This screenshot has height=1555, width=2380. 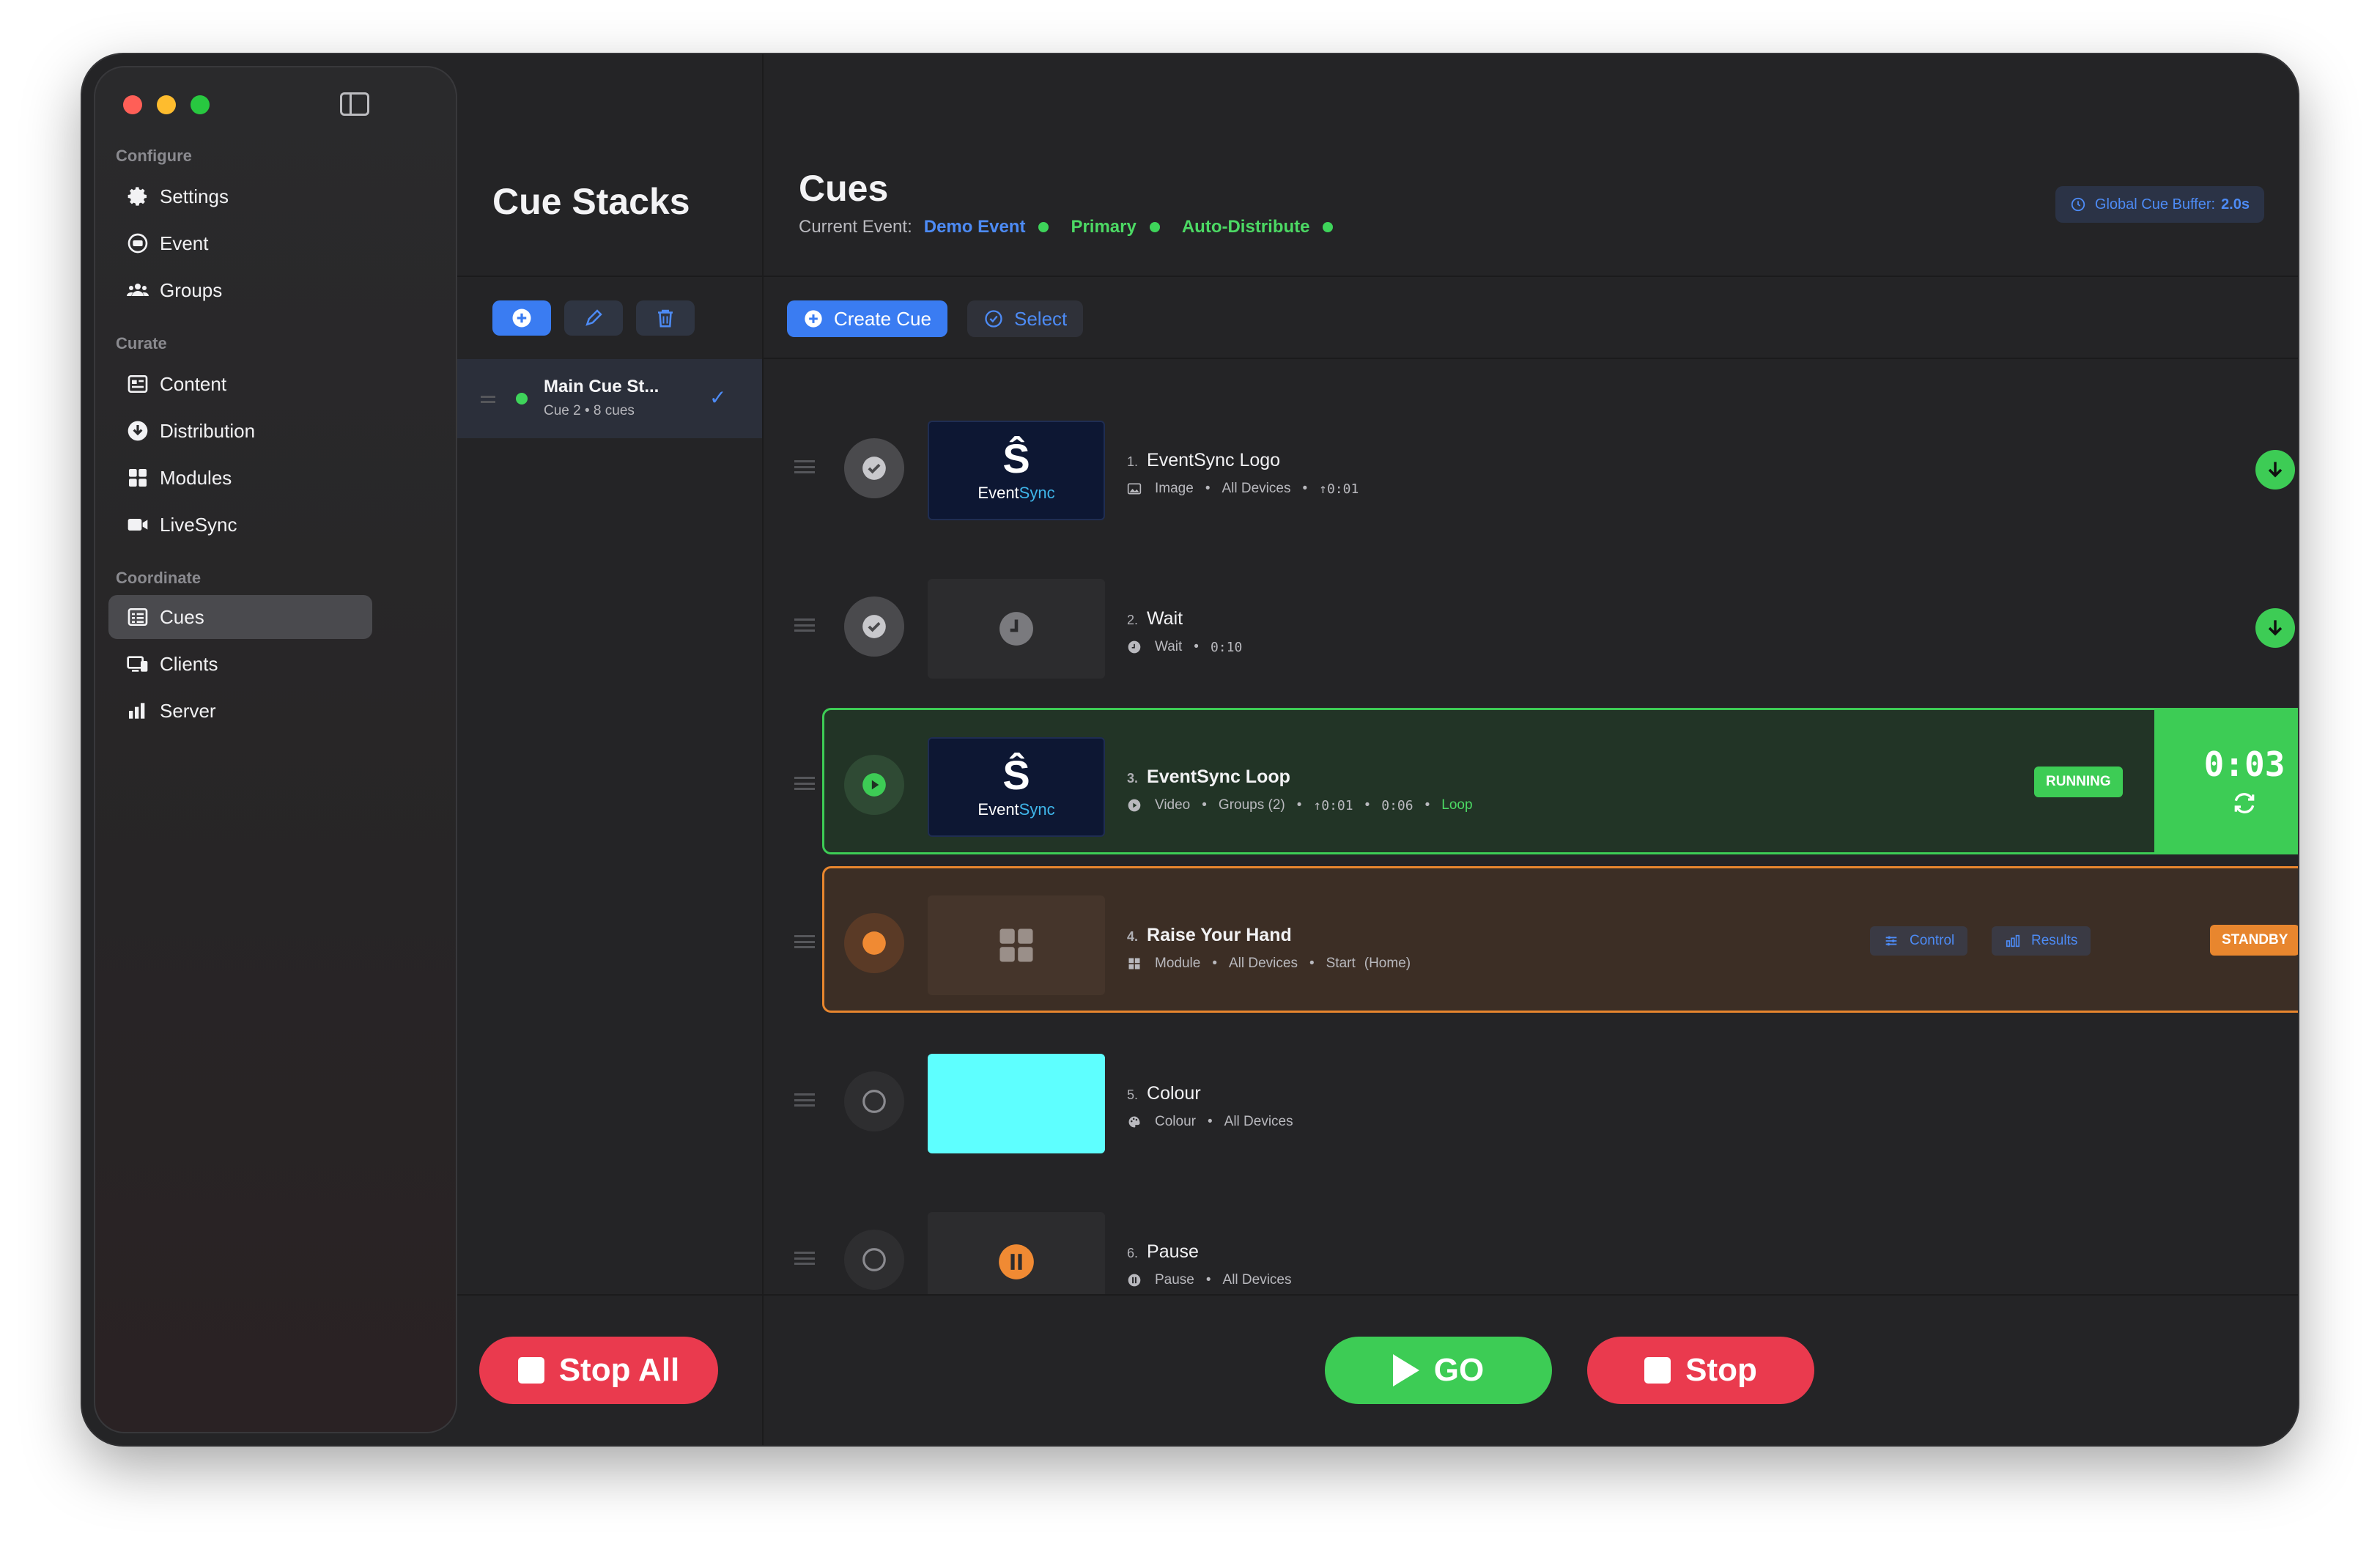 What do you see at coordinates (593, 318) in the screenshot?
I see `edit-stack-button` at bounding box center [593, 318].